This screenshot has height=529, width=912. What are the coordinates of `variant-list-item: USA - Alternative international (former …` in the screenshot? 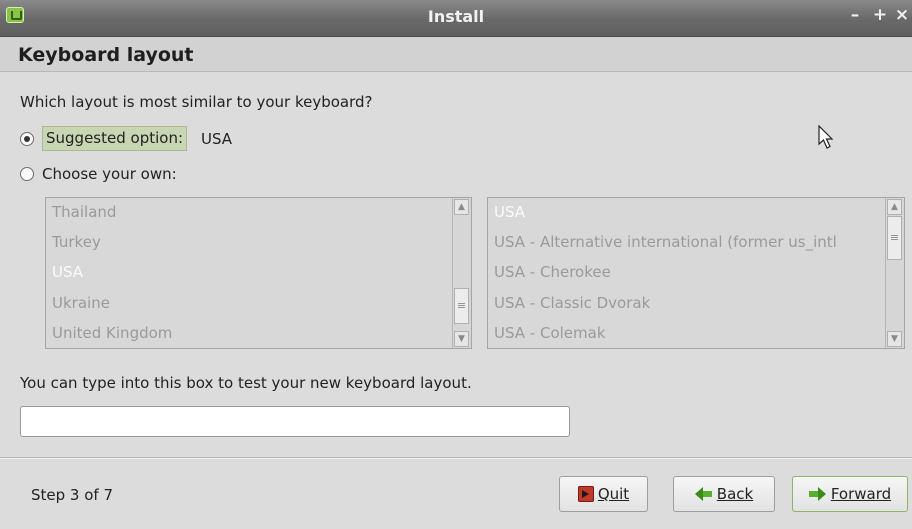 It's located at (665, 242).